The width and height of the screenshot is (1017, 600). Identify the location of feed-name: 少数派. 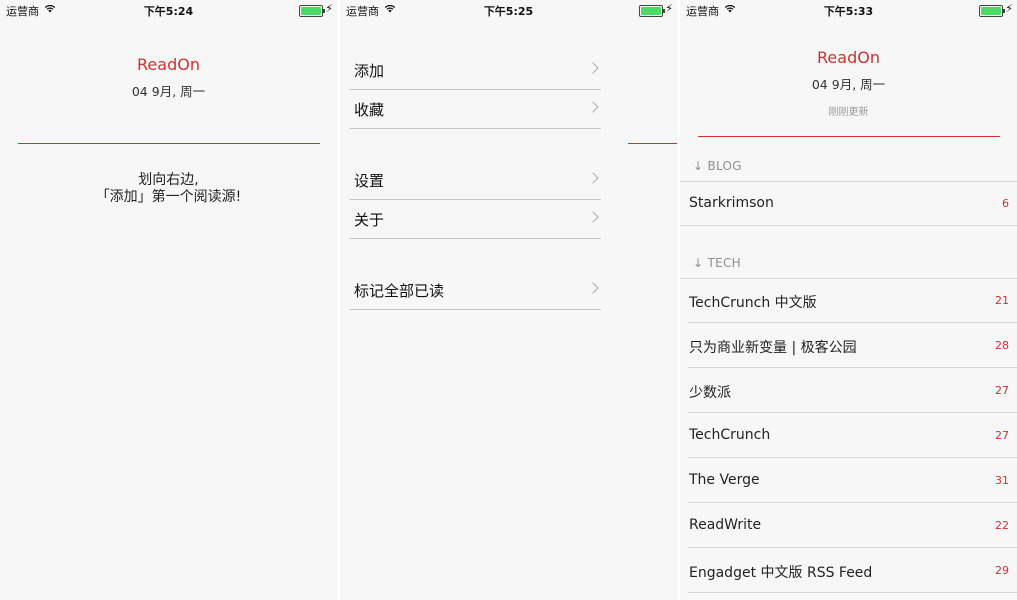
(710, 393).